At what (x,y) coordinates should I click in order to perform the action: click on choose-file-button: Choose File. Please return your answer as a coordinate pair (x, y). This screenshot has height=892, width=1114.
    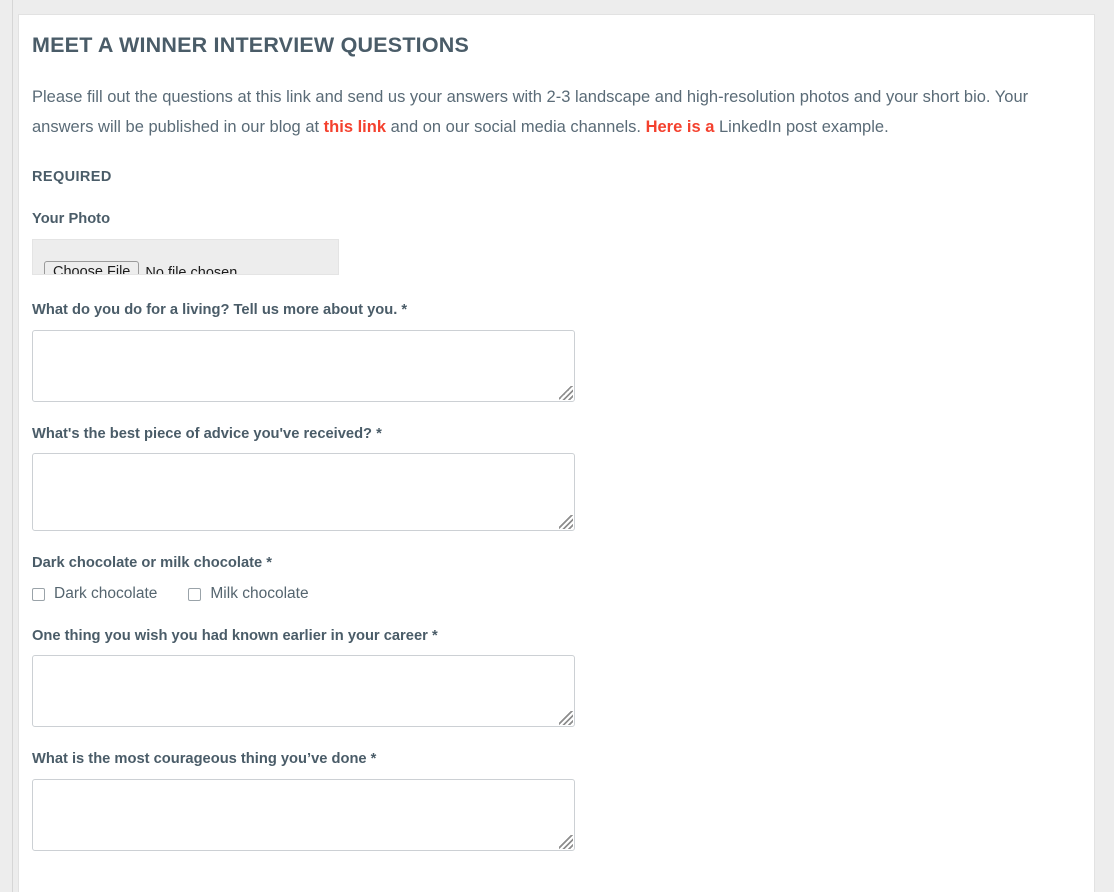
    Looking at the image, I should click on (92, 268).